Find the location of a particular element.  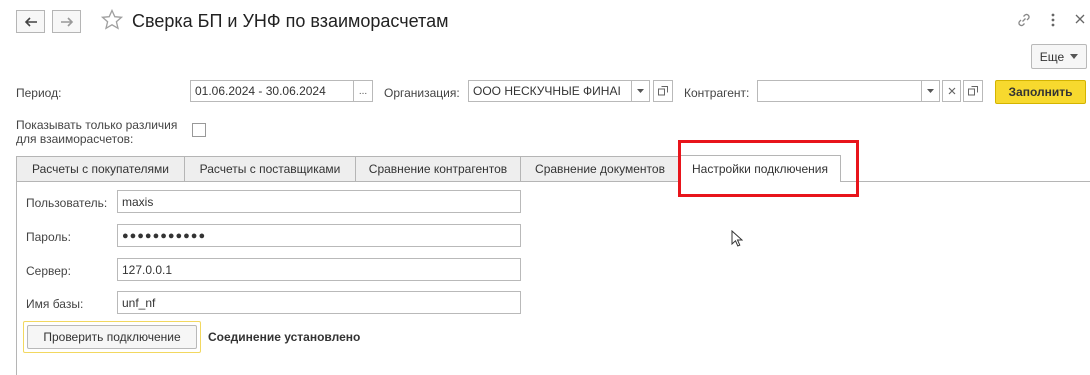

tab-suppliers-label: Расчеты с поставщиками is located at coordinates (270, 169).